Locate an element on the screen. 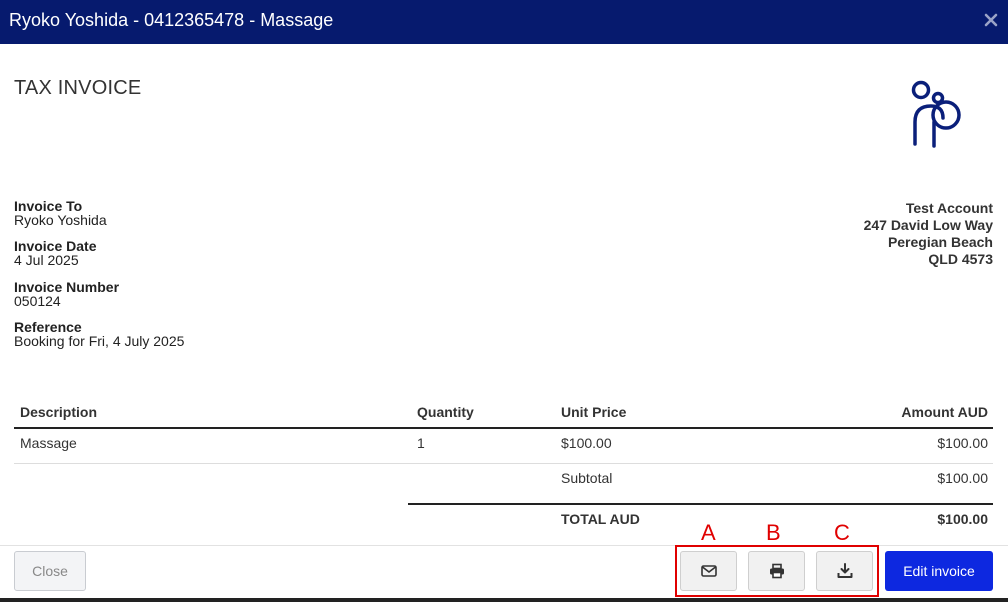  business-suburb: Peregian Beach is located at coordinates (940, 242).